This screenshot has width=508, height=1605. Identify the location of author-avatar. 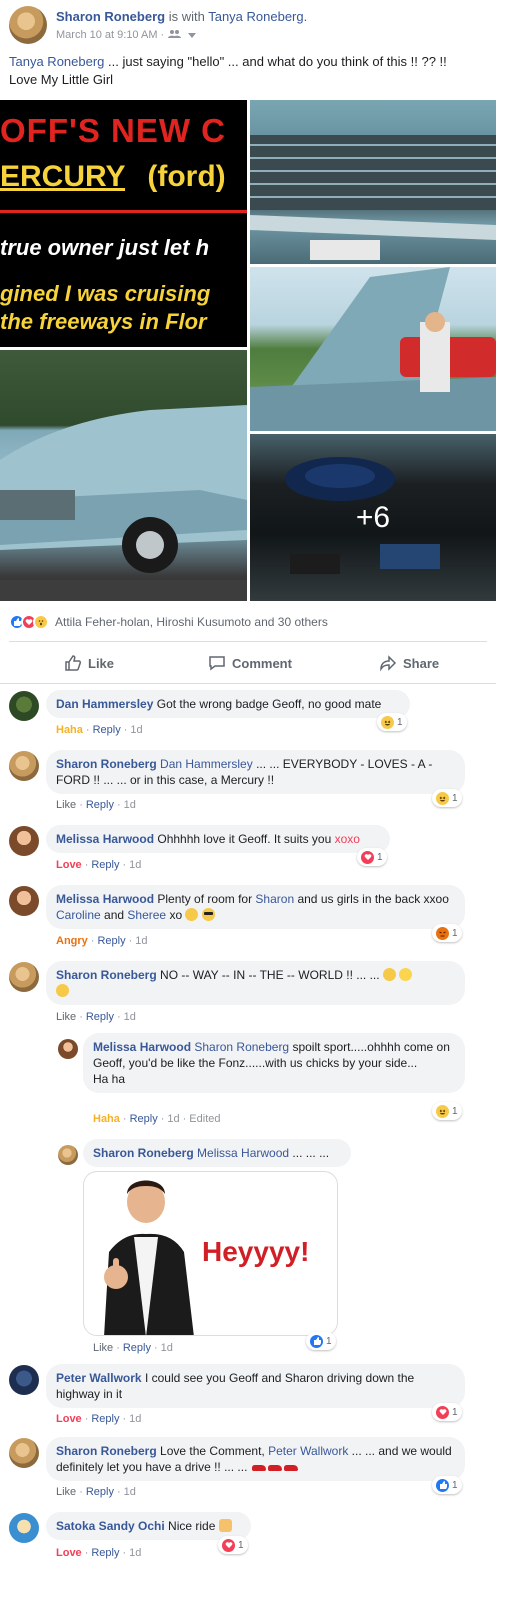
(28, 25).